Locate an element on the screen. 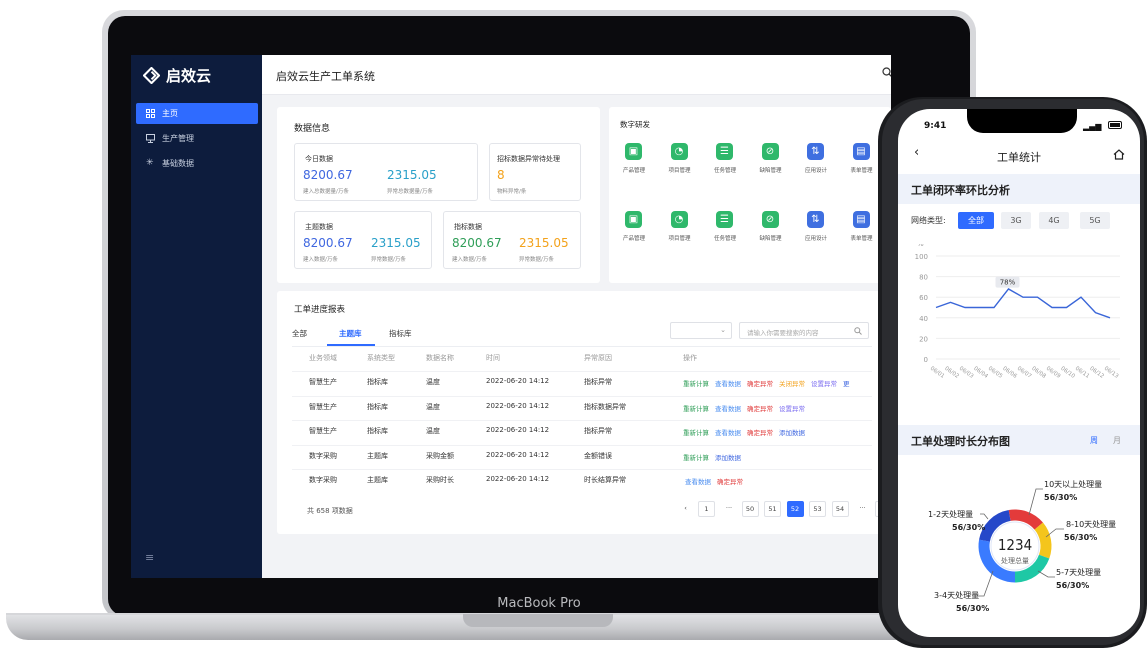  box-label: 招标数据异常待处理 is located at coordinates (528, 159).